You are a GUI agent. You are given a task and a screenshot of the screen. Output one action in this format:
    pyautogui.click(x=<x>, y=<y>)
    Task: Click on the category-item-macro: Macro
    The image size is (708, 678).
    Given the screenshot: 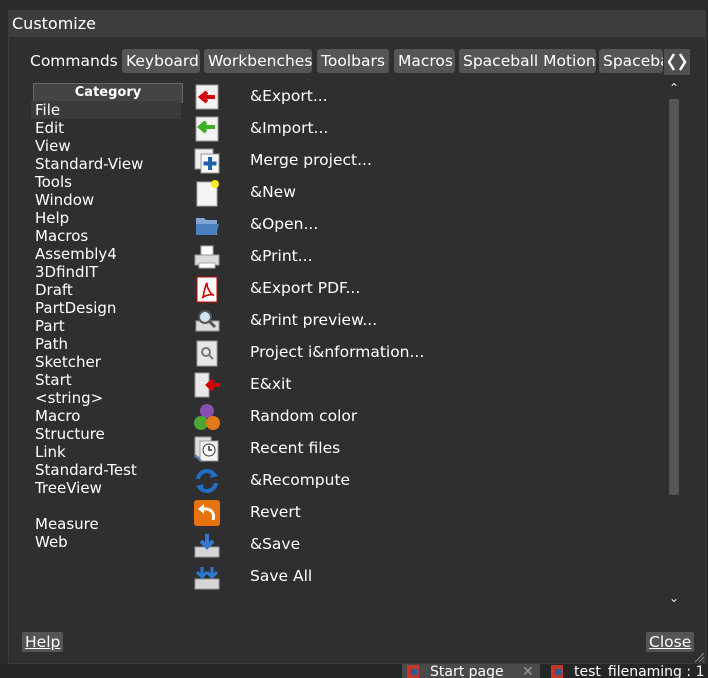 What is the action you would take?
    pyautogui.click(x=106, y=416)
    